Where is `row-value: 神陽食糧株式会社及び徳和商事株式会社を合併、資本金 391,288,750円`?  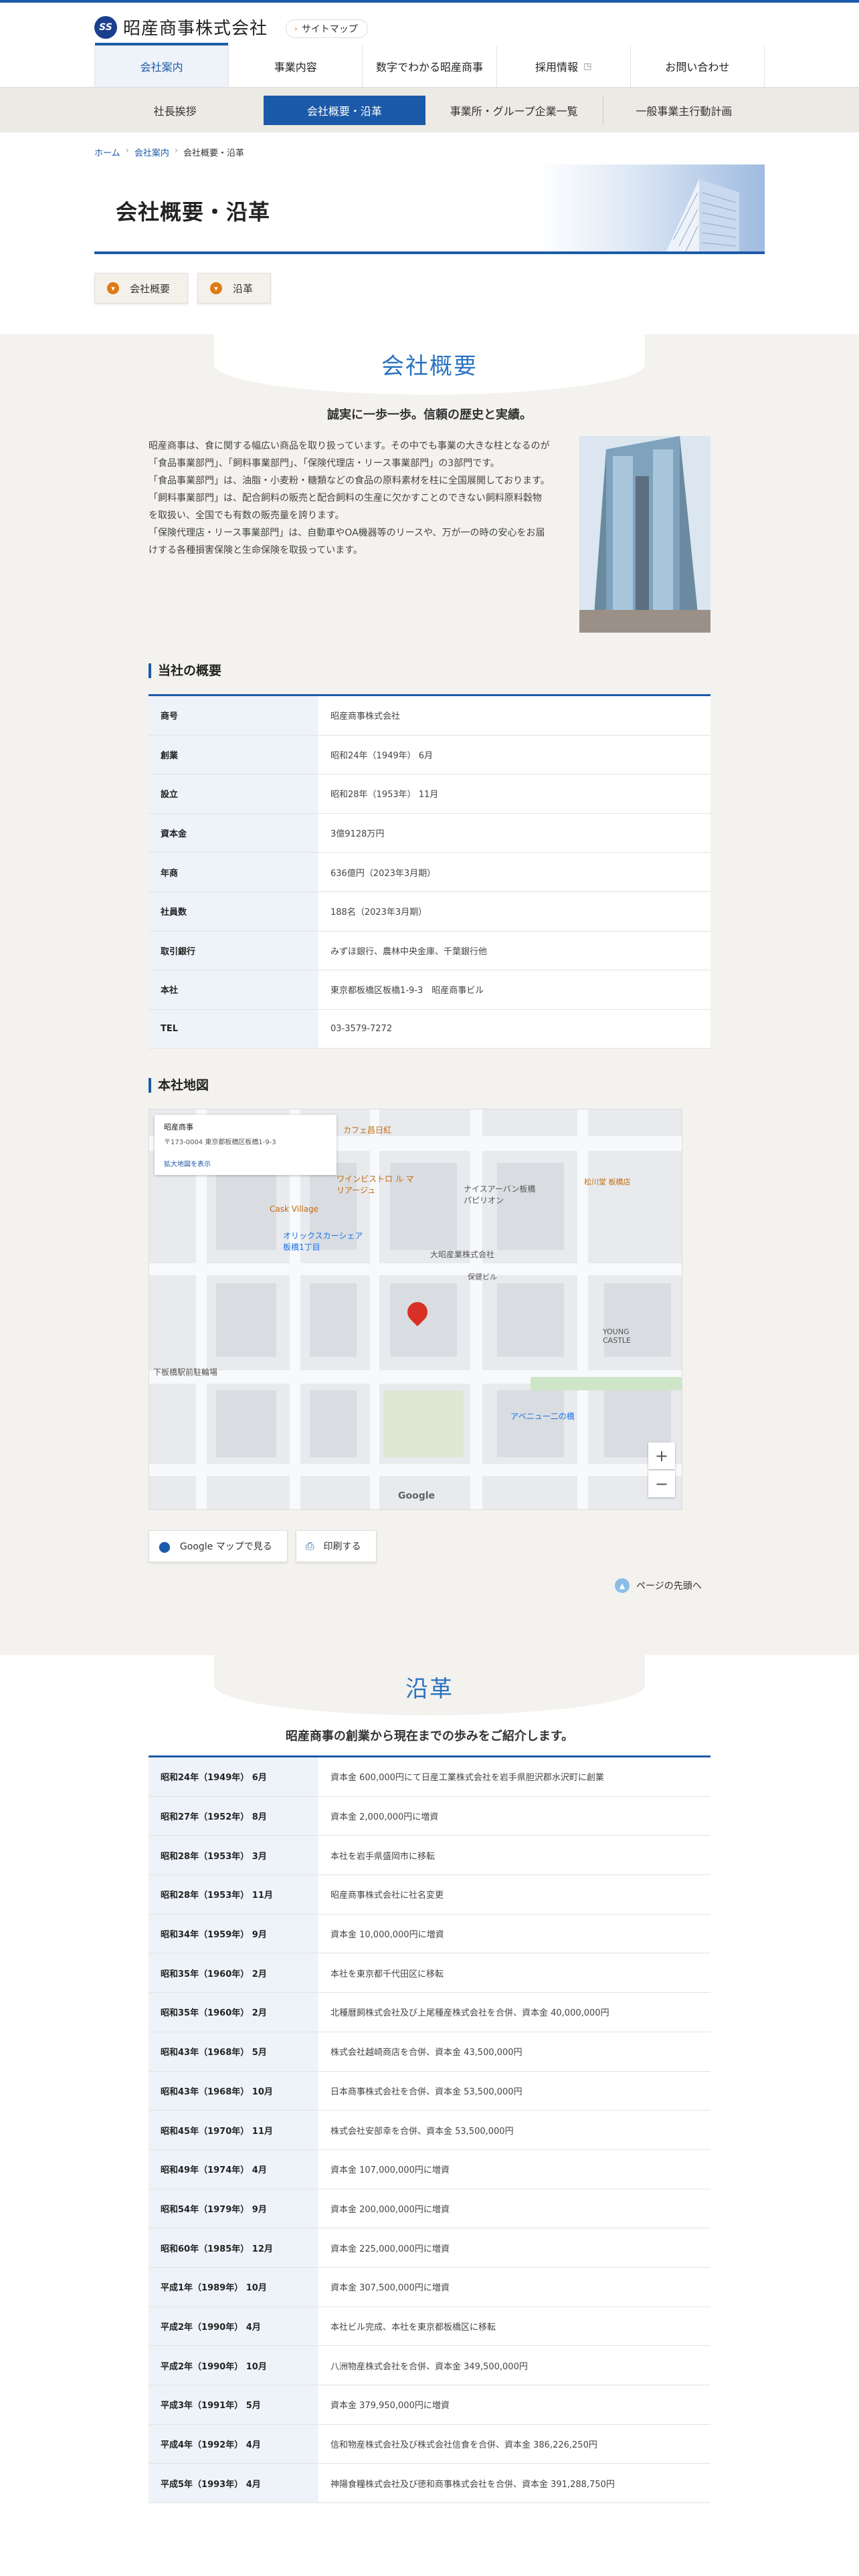
row-value: 神陽食糧株式会社及び徳和商事株式会社を合併、資本金 391,288,750円 is located at coordinates (514, 2483).